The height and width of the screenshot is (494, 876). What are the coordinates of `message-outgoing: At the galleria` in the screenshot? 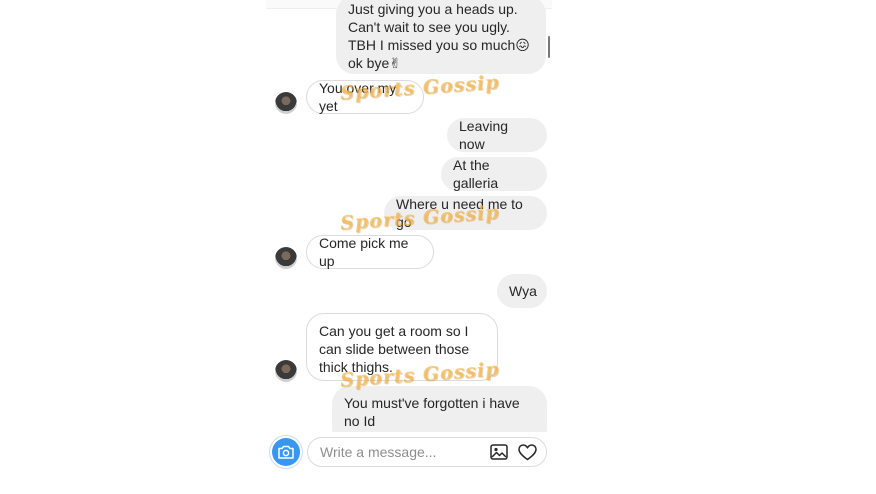 It's located at (494, 174).